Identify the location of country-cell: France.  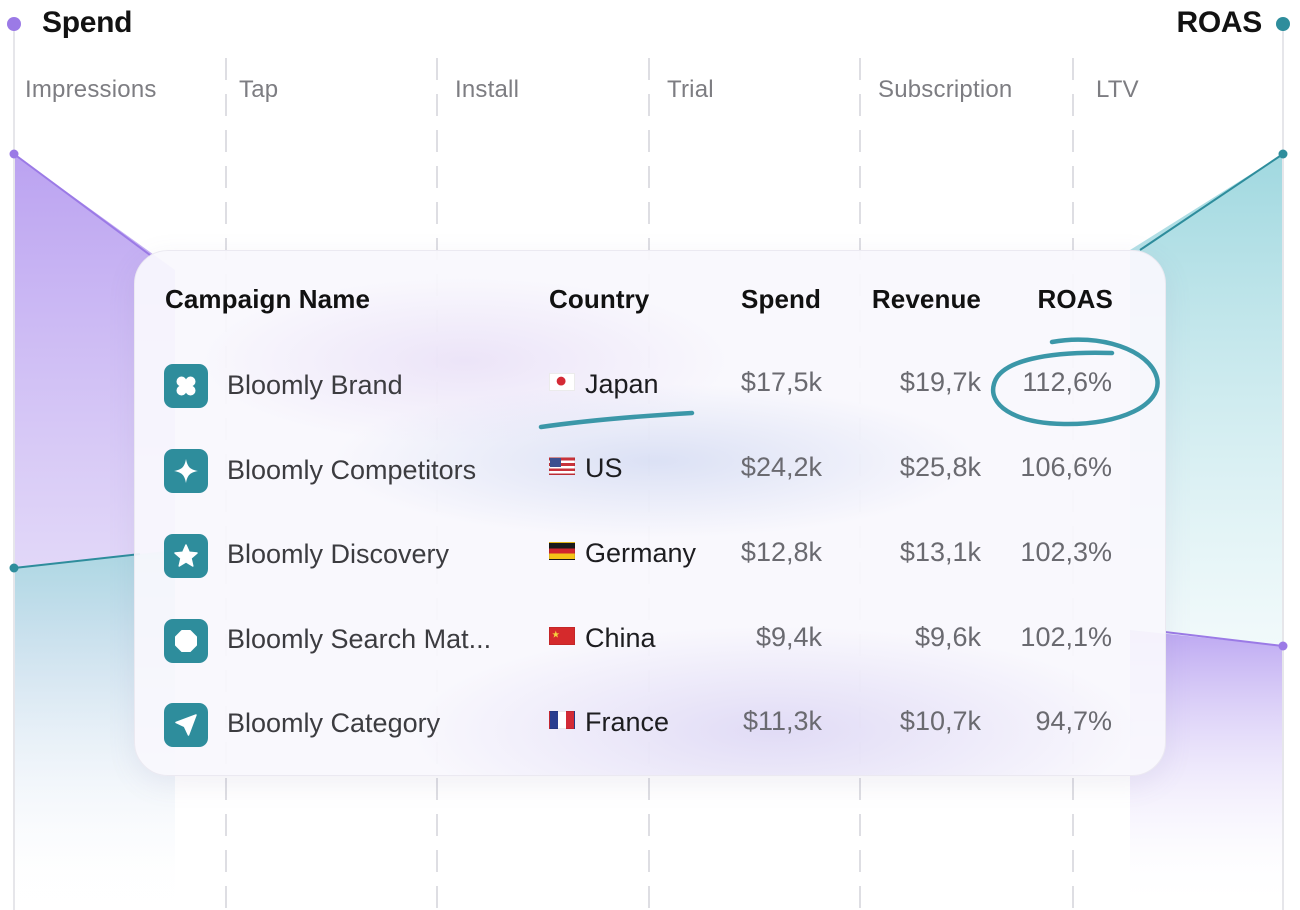
(609, 722).